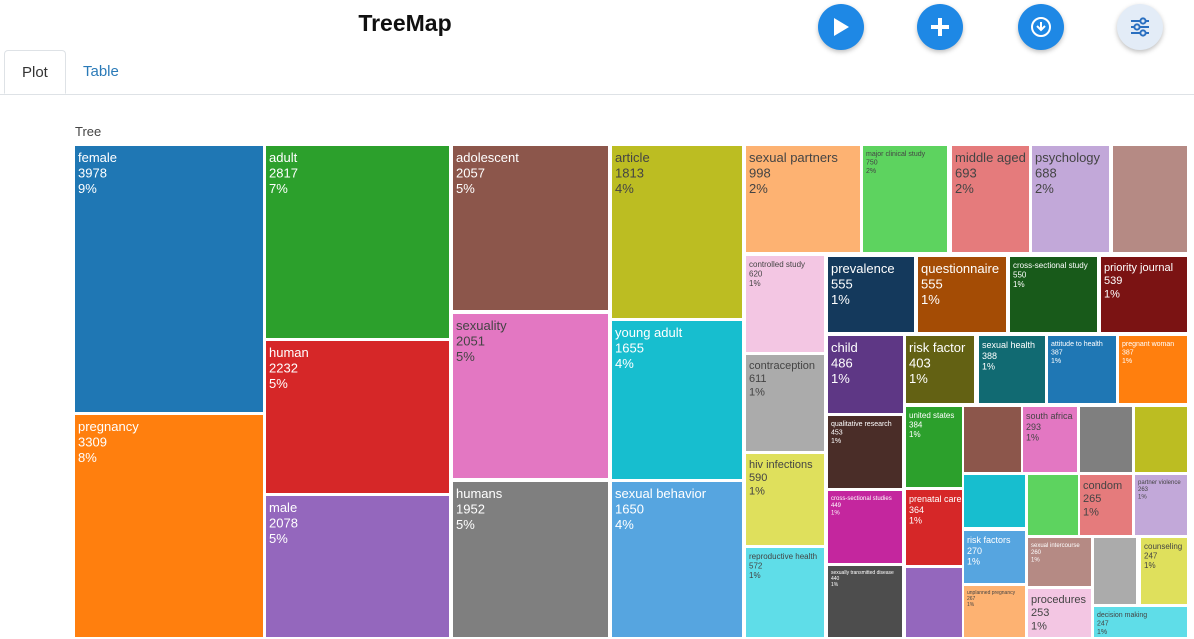 Image resolution: width=1194 pixels, height=639 pixels. What do you see at coordinates (1059, 613) in the screenshot?
I see `treemap-tile-procedures: procedures2531%` at bounding box center [1059, 613].